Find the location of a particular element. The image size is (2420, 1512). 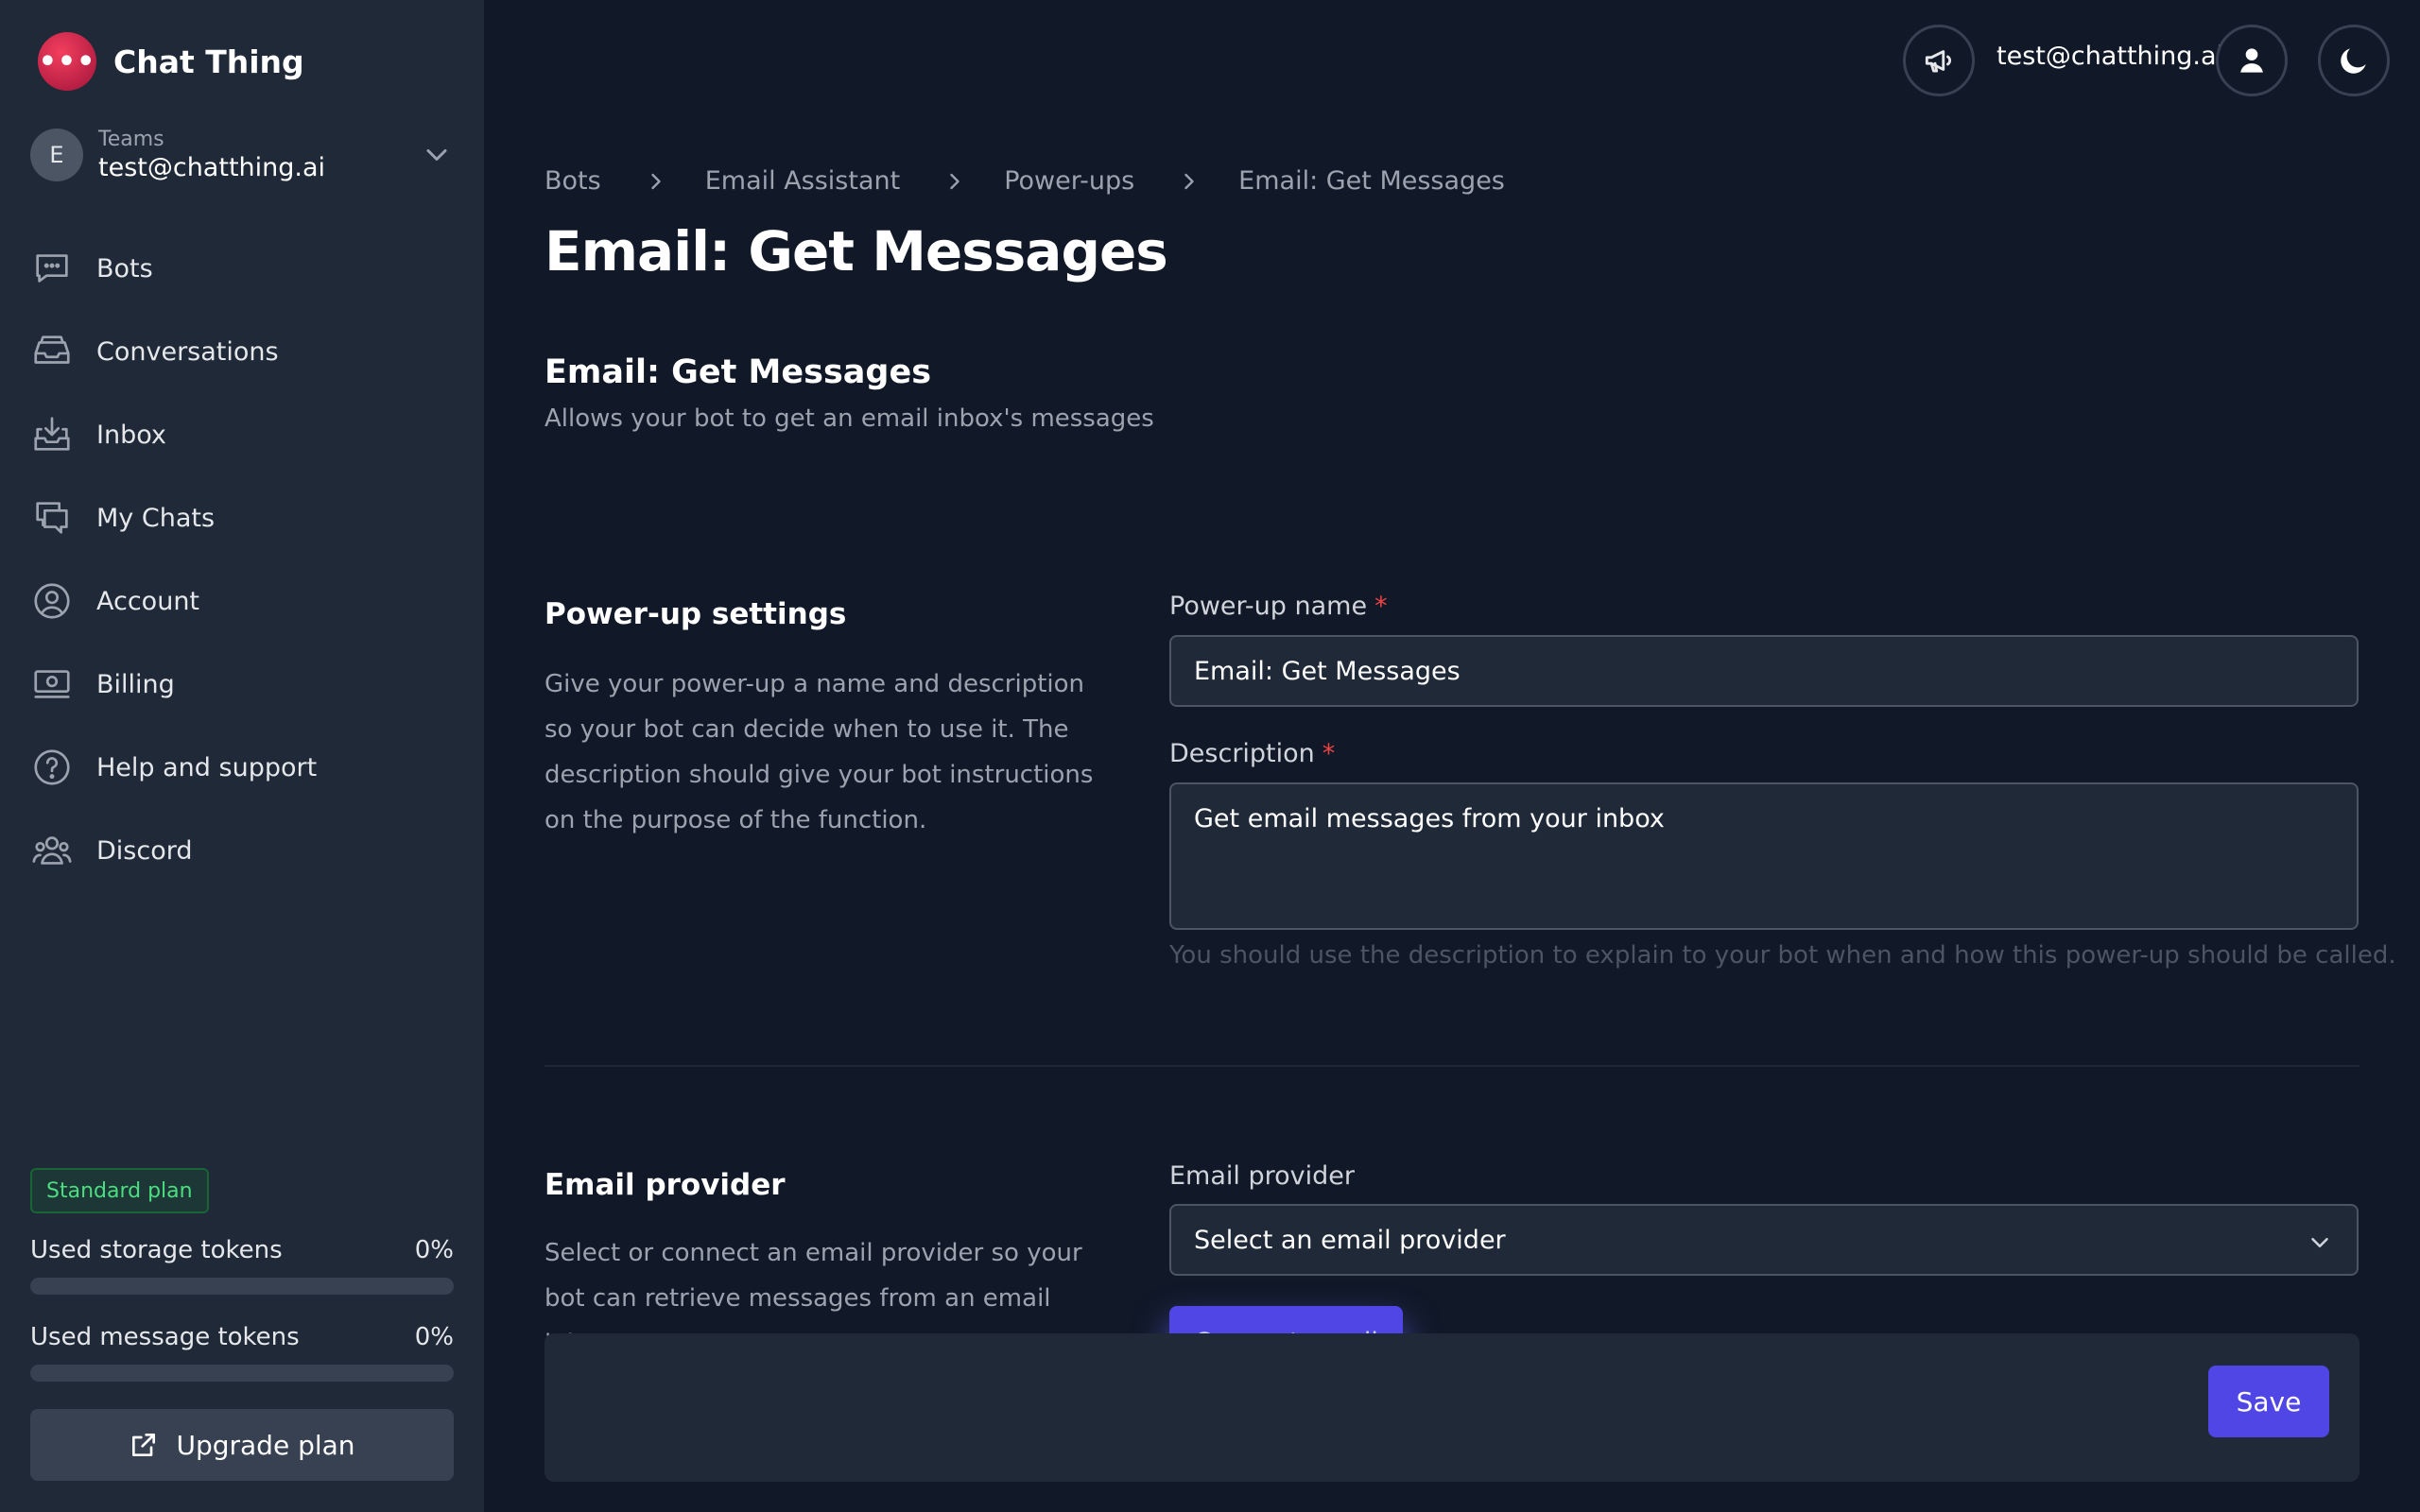

description-label-text: Description is located at coordinates (1242, 753).